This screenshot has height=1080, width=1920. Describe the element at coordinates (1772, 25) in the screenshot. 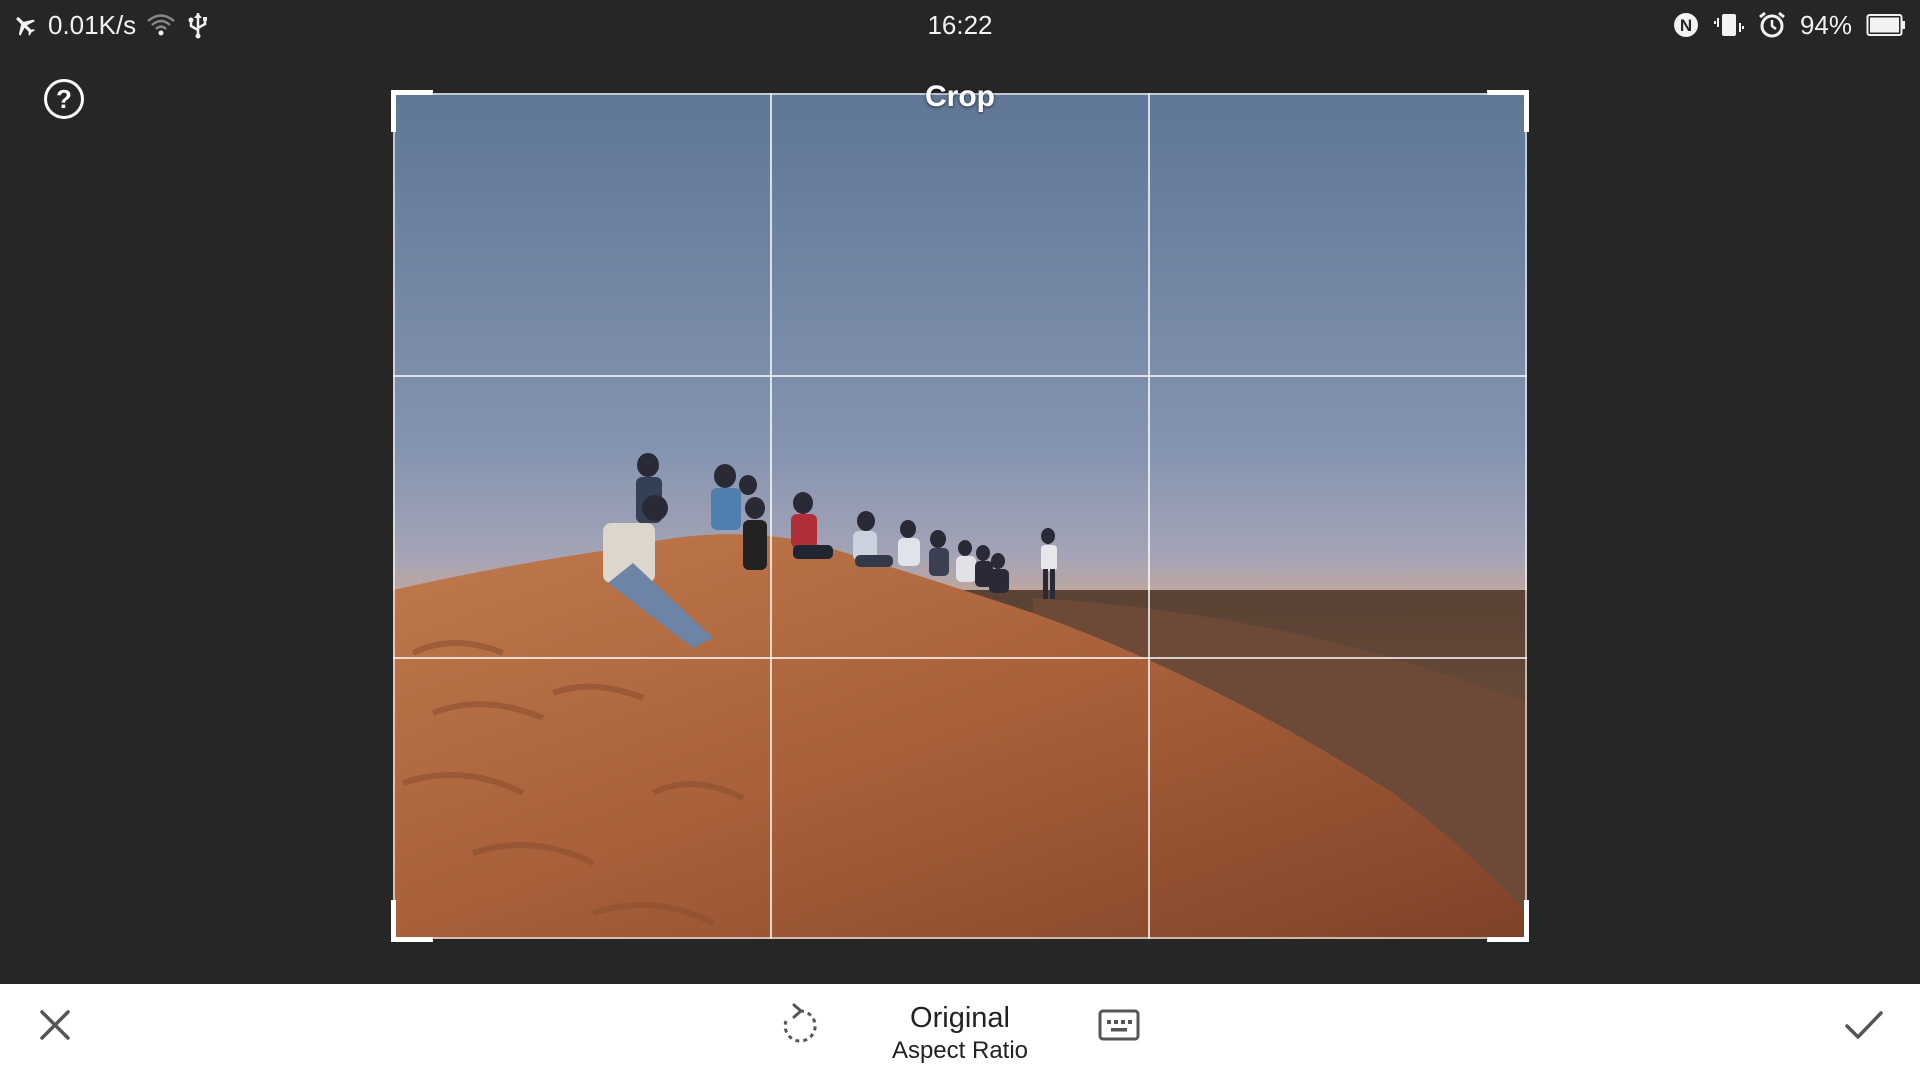

I see `alarm-icon` at that location.